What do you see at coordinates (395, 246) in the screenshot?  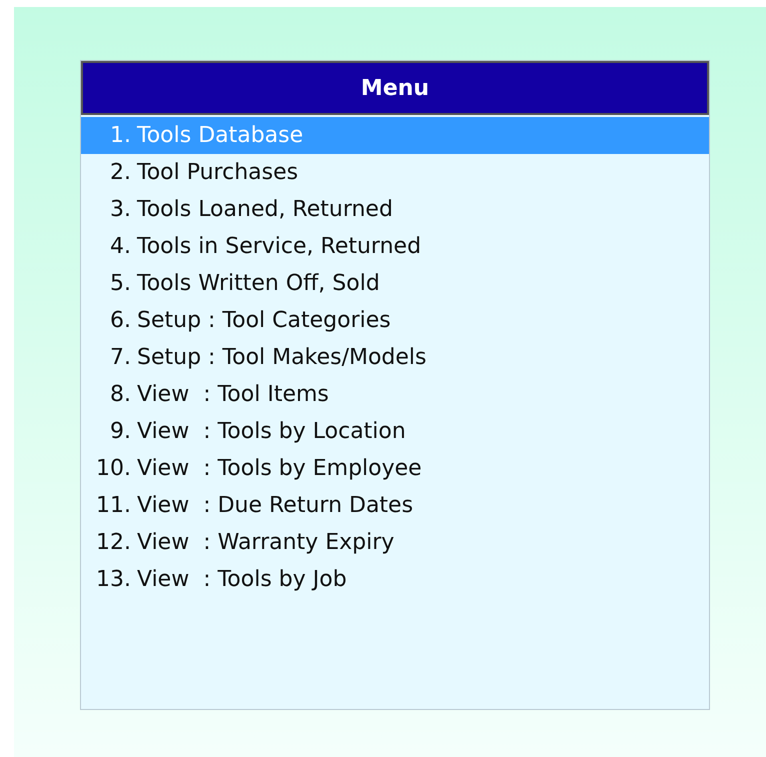 I see `menu-item: 4. Tools in Service, Returned` at bounding box center [395, 246].